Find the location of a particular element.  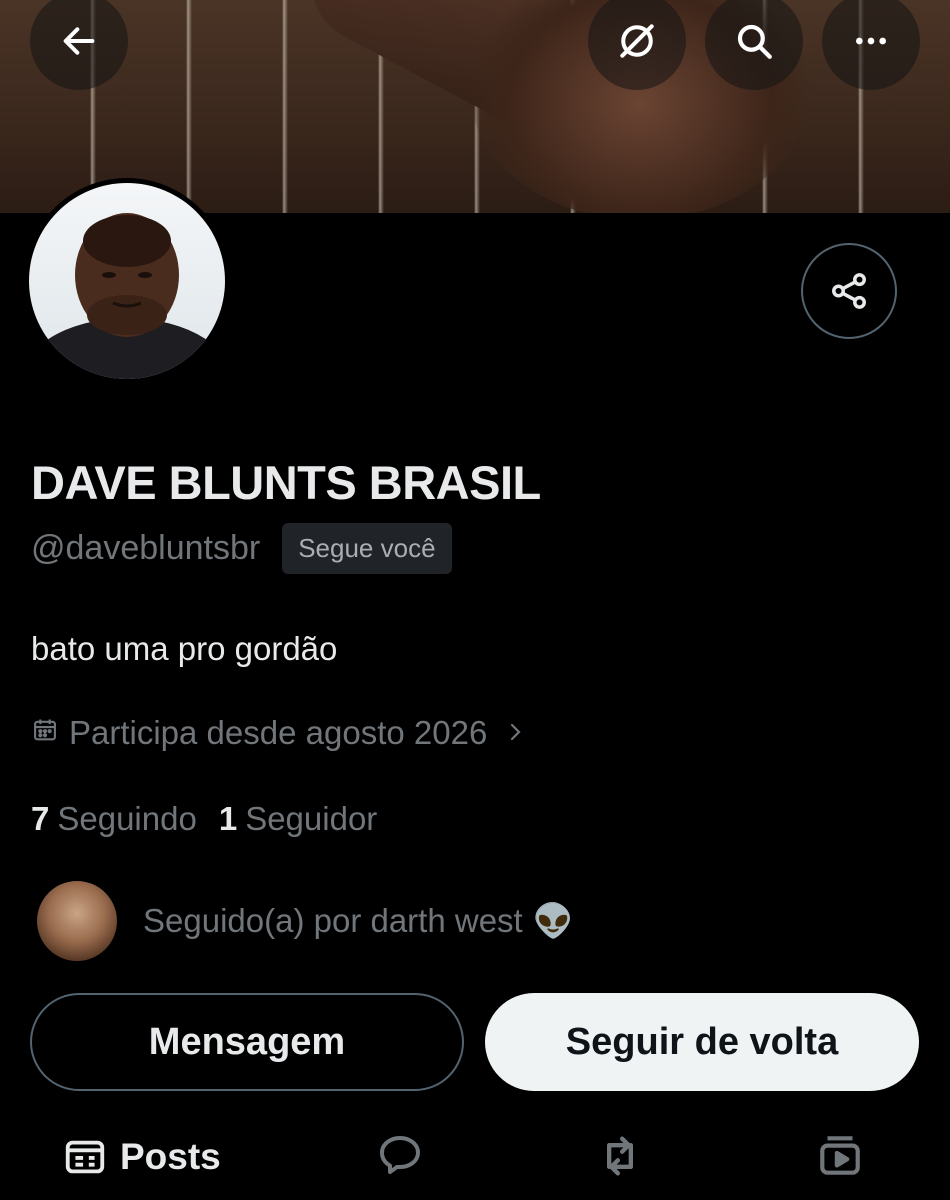

tab-posts-label: Posts is located at coordinates (170, 1156).